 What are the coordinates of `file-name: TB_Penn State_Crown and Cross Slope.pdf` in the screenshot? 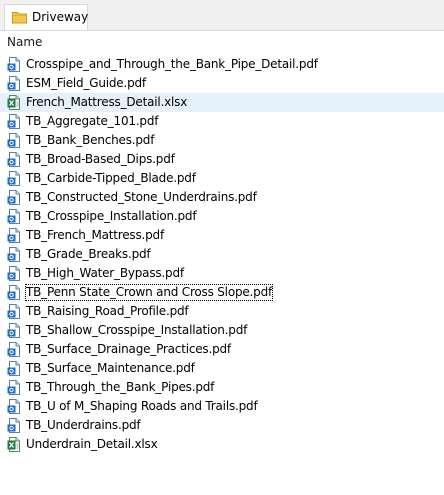 It's located at (149, 292).